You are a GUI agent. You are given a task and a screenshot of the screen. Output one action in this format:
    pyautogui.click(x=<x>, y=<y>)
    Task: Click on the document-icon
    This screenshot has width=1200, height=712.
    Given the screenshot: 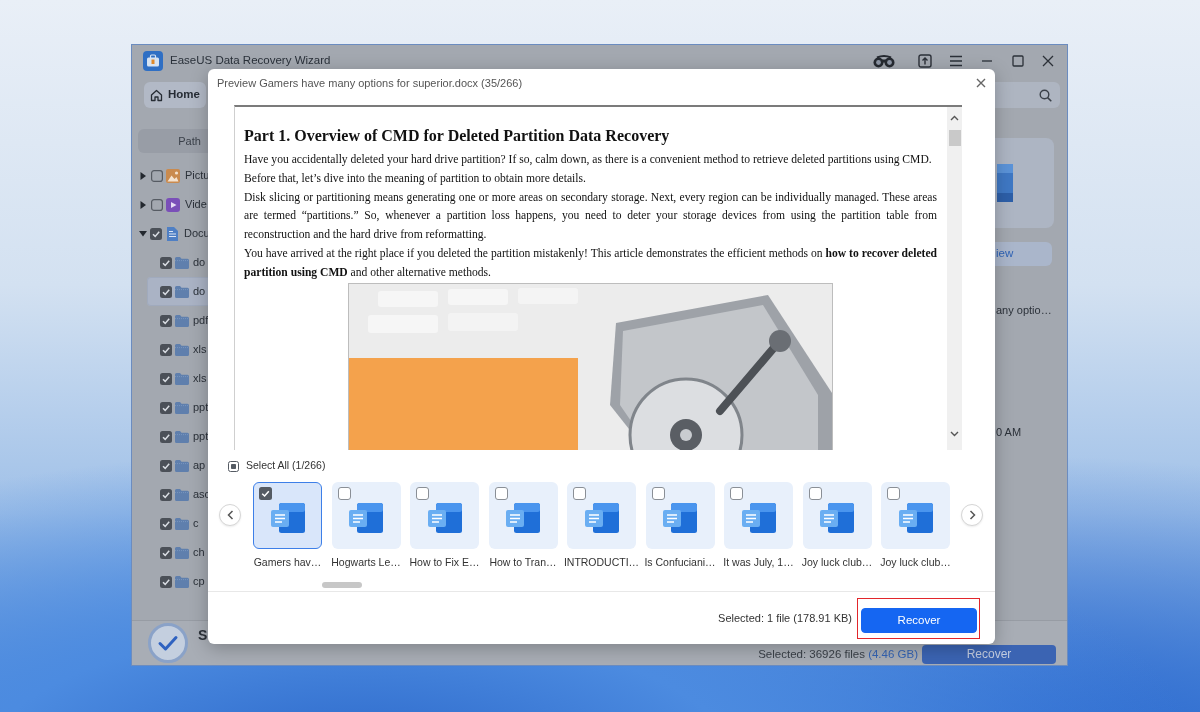 What is the action you would take?
    pyautogui.click(x=172, y=233)
    